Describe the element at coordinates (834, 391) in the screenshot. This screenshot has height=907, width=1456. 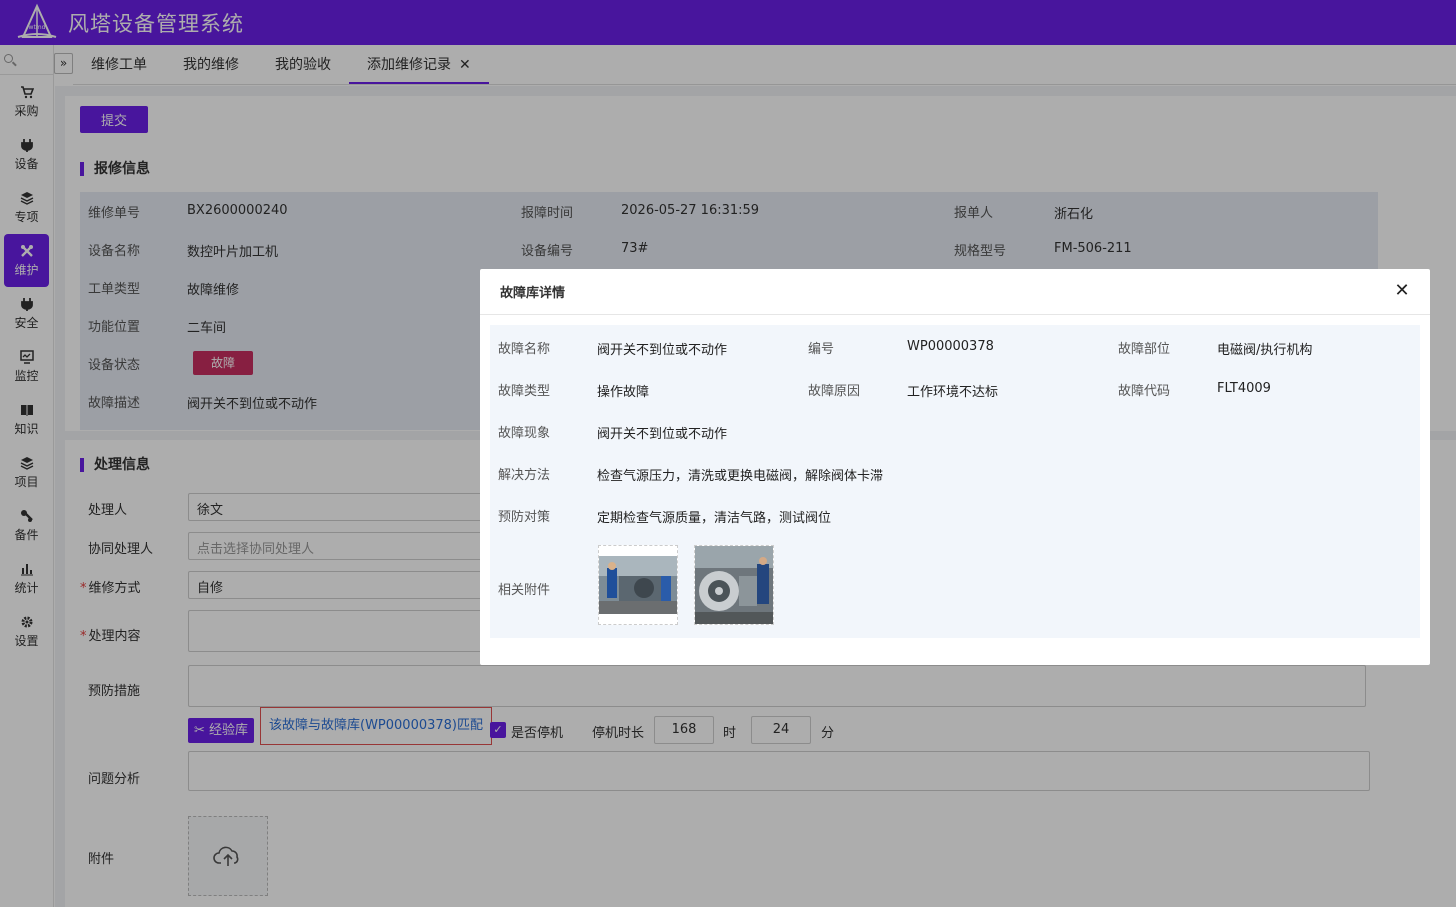
I see `cause-label: 故障原因` at that location.